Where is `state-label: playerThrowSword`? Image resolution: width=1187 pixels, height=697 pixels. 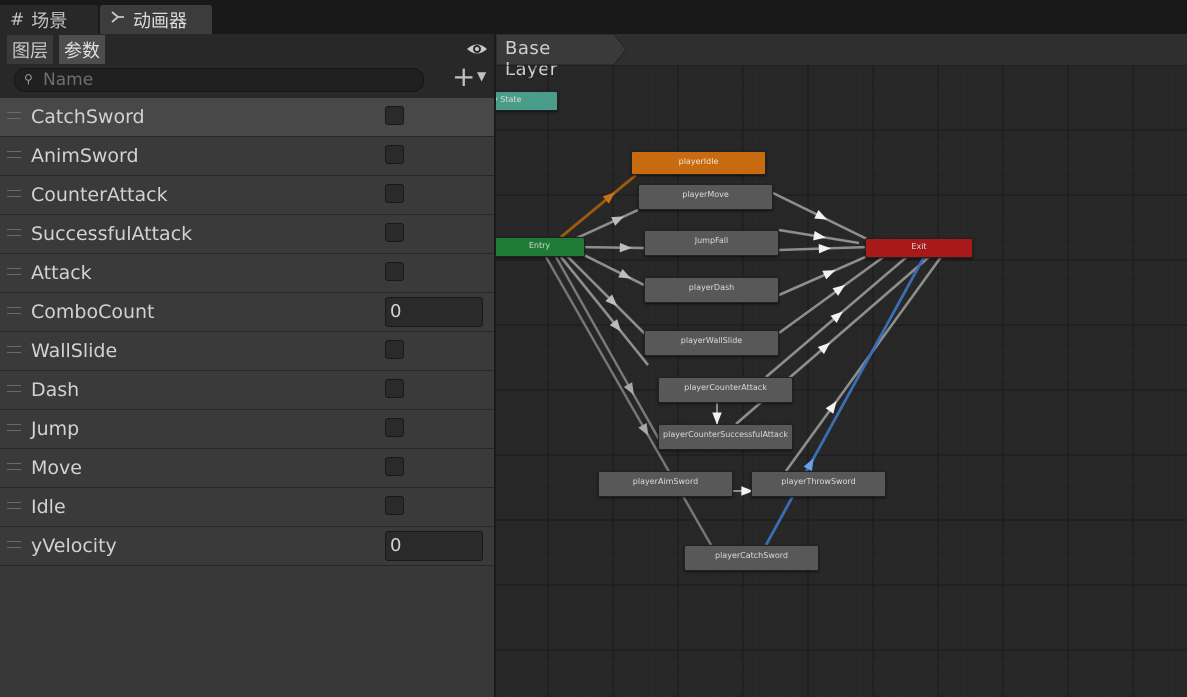
state-label: playerThrowSword is located at coordinates (818, 481).